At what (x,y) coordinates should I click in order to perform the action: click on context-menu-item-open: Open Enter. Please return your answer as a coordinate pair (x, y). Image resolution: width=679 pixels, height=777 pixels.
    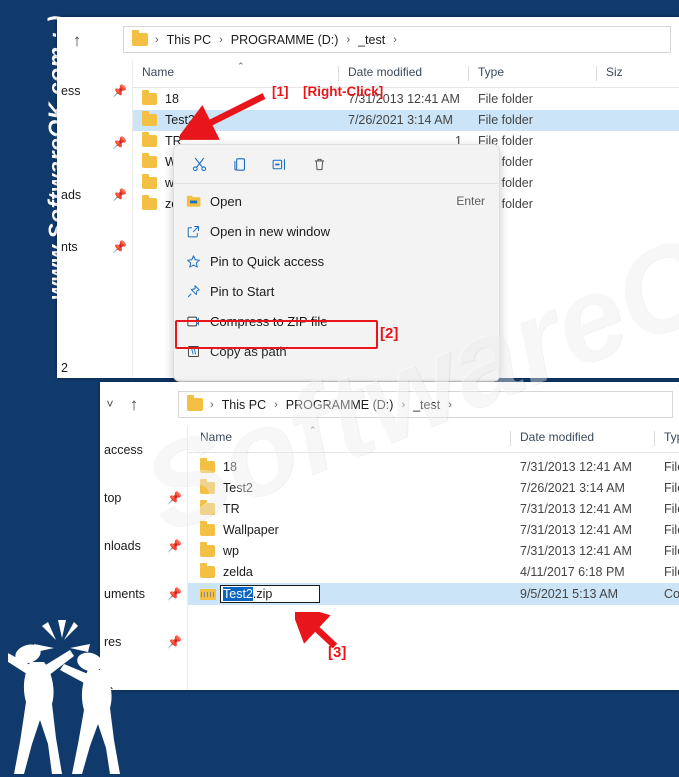
    Looking at the image, I should click on (336, 201).